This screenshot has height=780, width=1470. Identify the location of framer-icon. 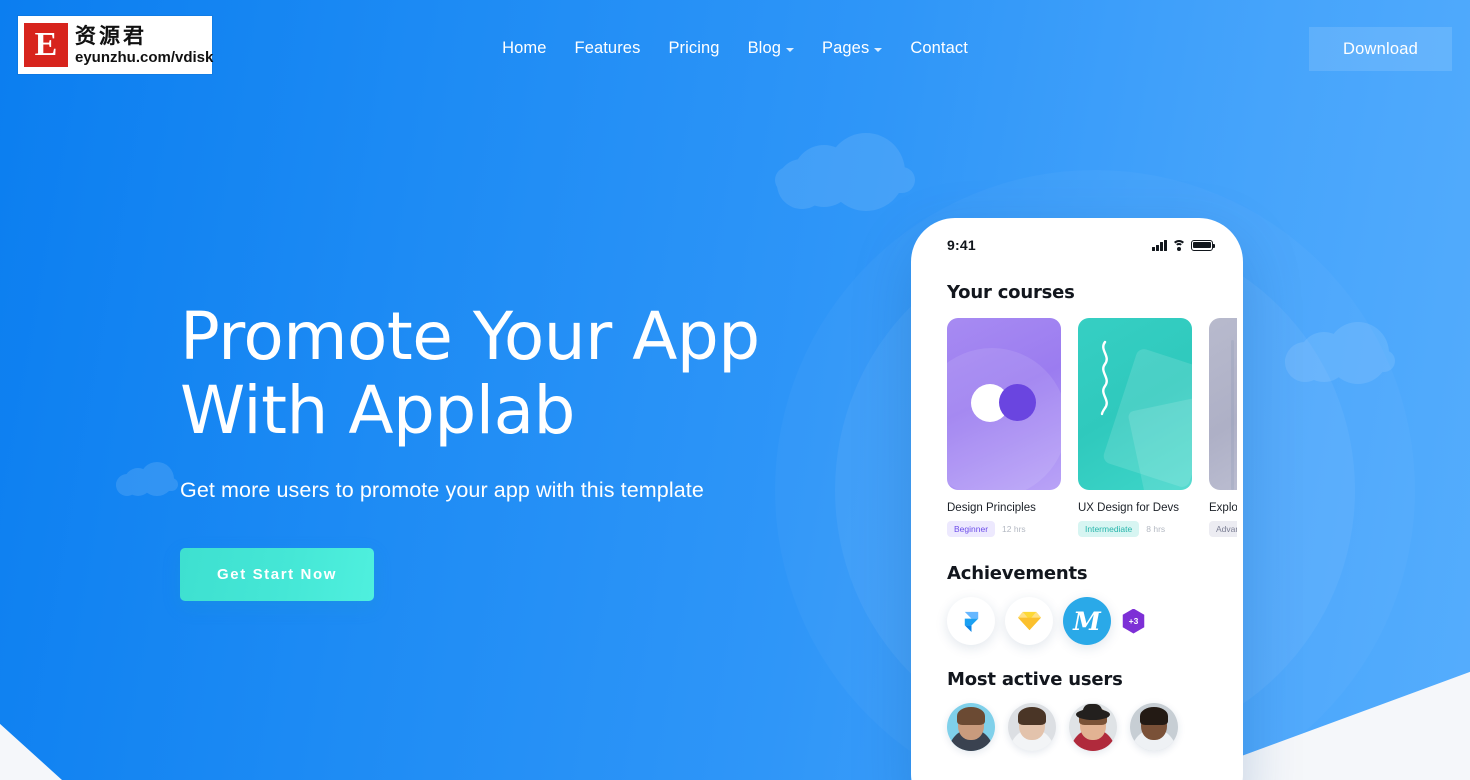
(971, 621).